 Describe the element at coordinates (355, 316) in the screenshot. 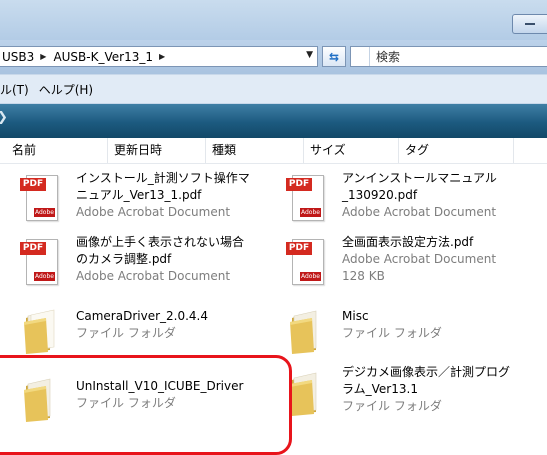

I see `folder-name: Misc` at that location.